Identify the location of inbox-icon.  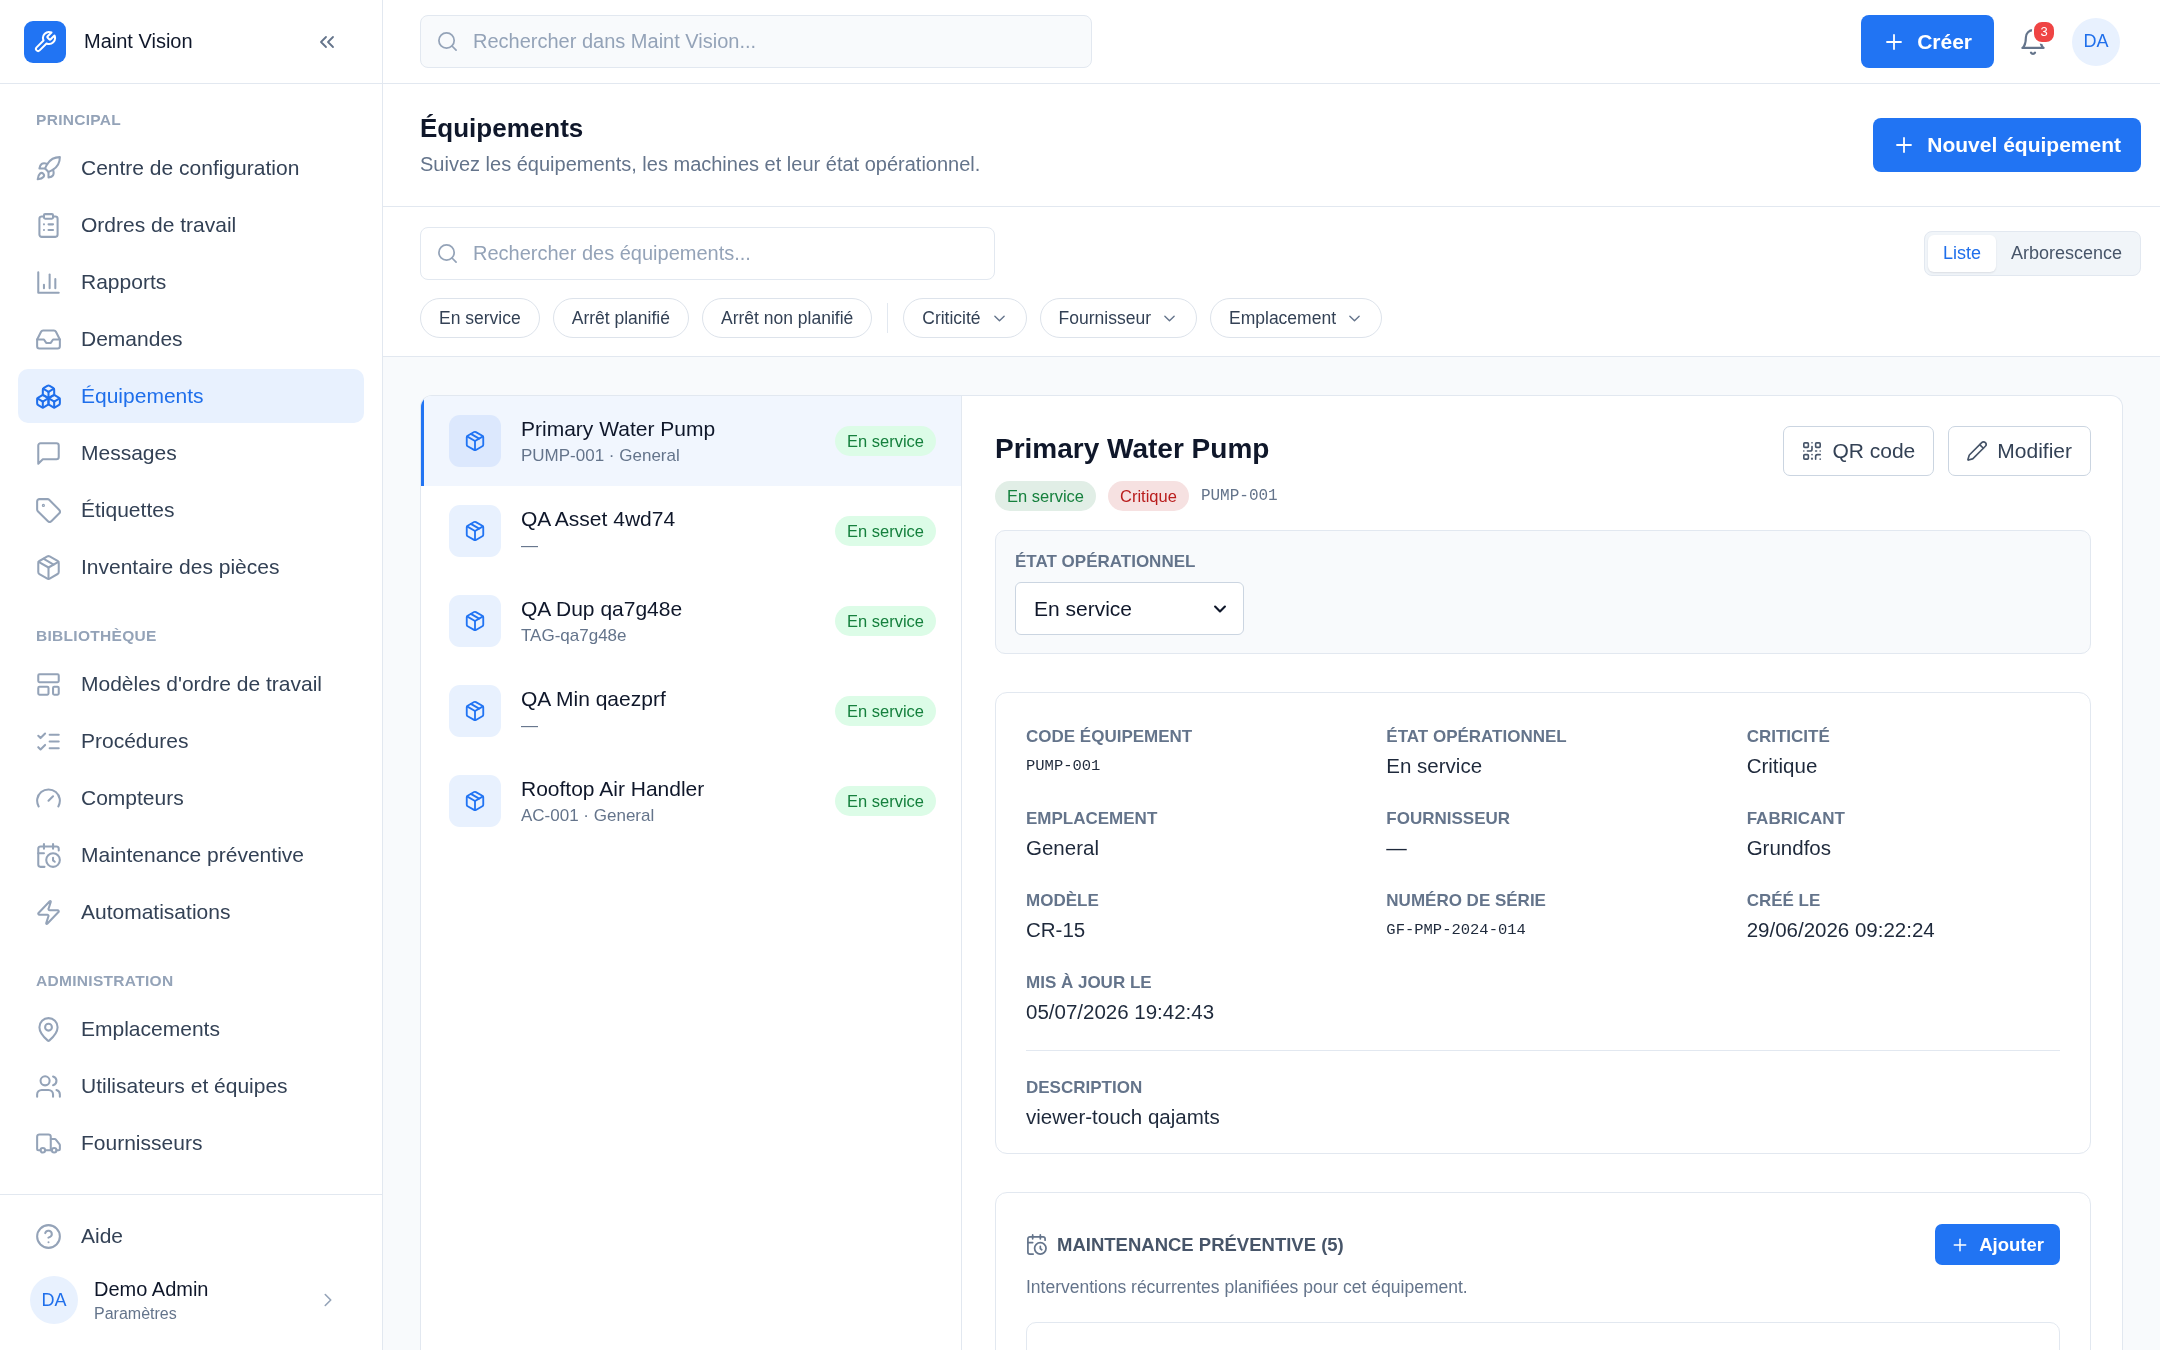
(48, 339).